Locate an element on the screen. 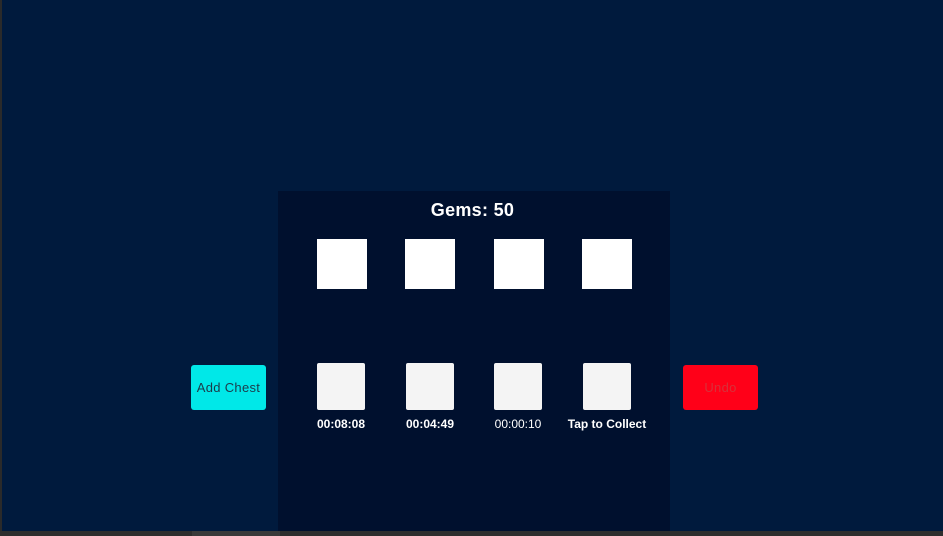 This screenshot has width=943, height=536. undo-button: Undo is located at coordinates (720, 387).